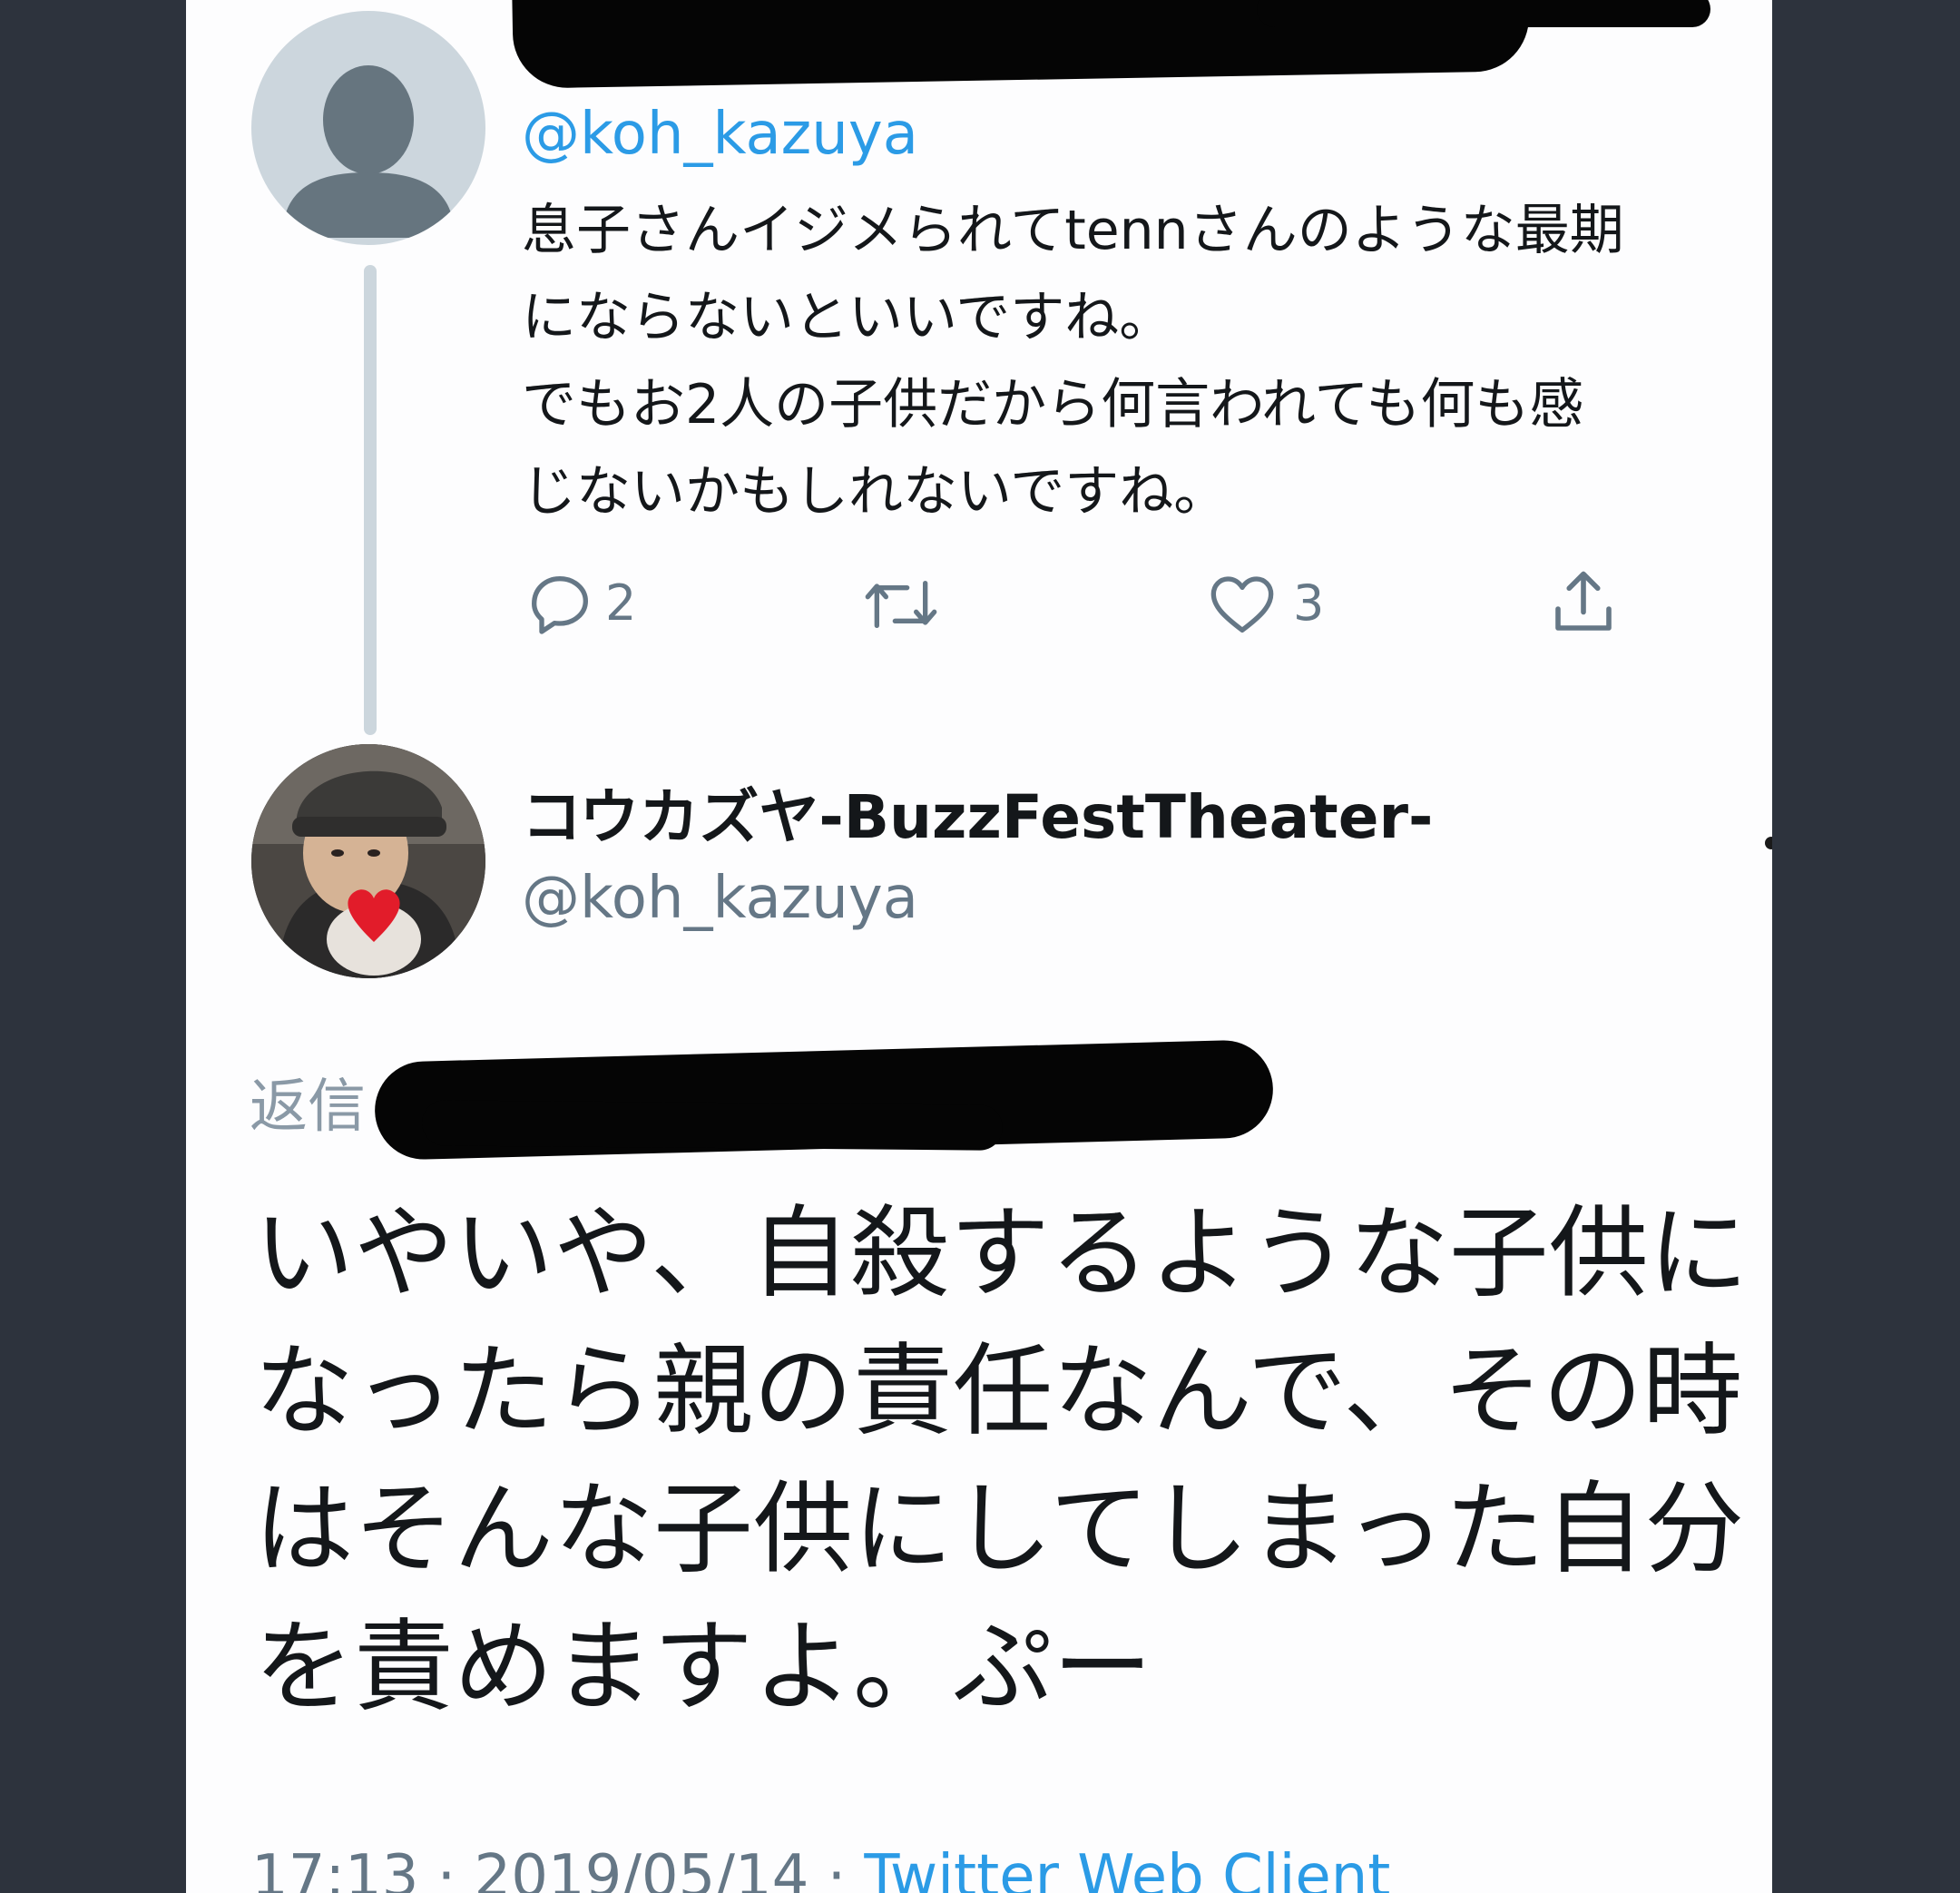 The height and width of the screenshot is (1893, 1960). What do you see at coordinates (368, 151) in the screenshot?
I see `default-avatar-icon` at bounding box center [368, 151].